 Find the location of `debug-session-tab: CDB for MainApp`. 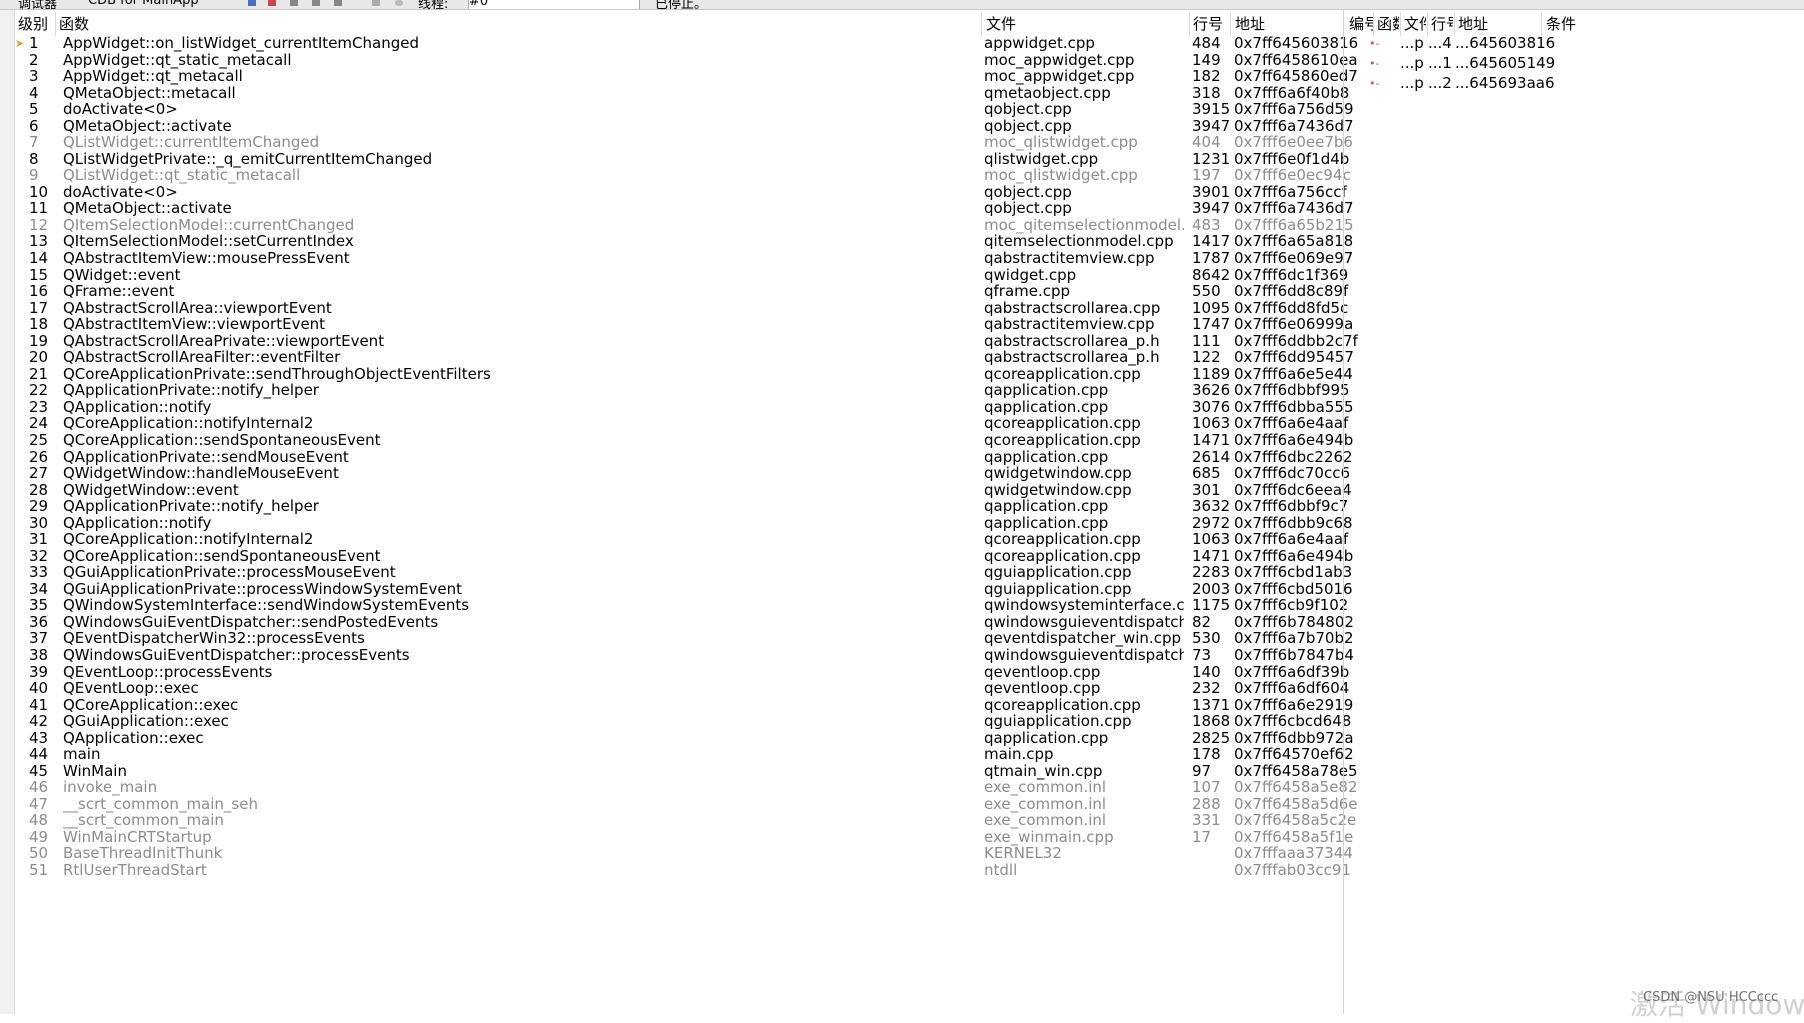

debug-session-tab: CDB for MainApp is located at coordinates (143, 4).